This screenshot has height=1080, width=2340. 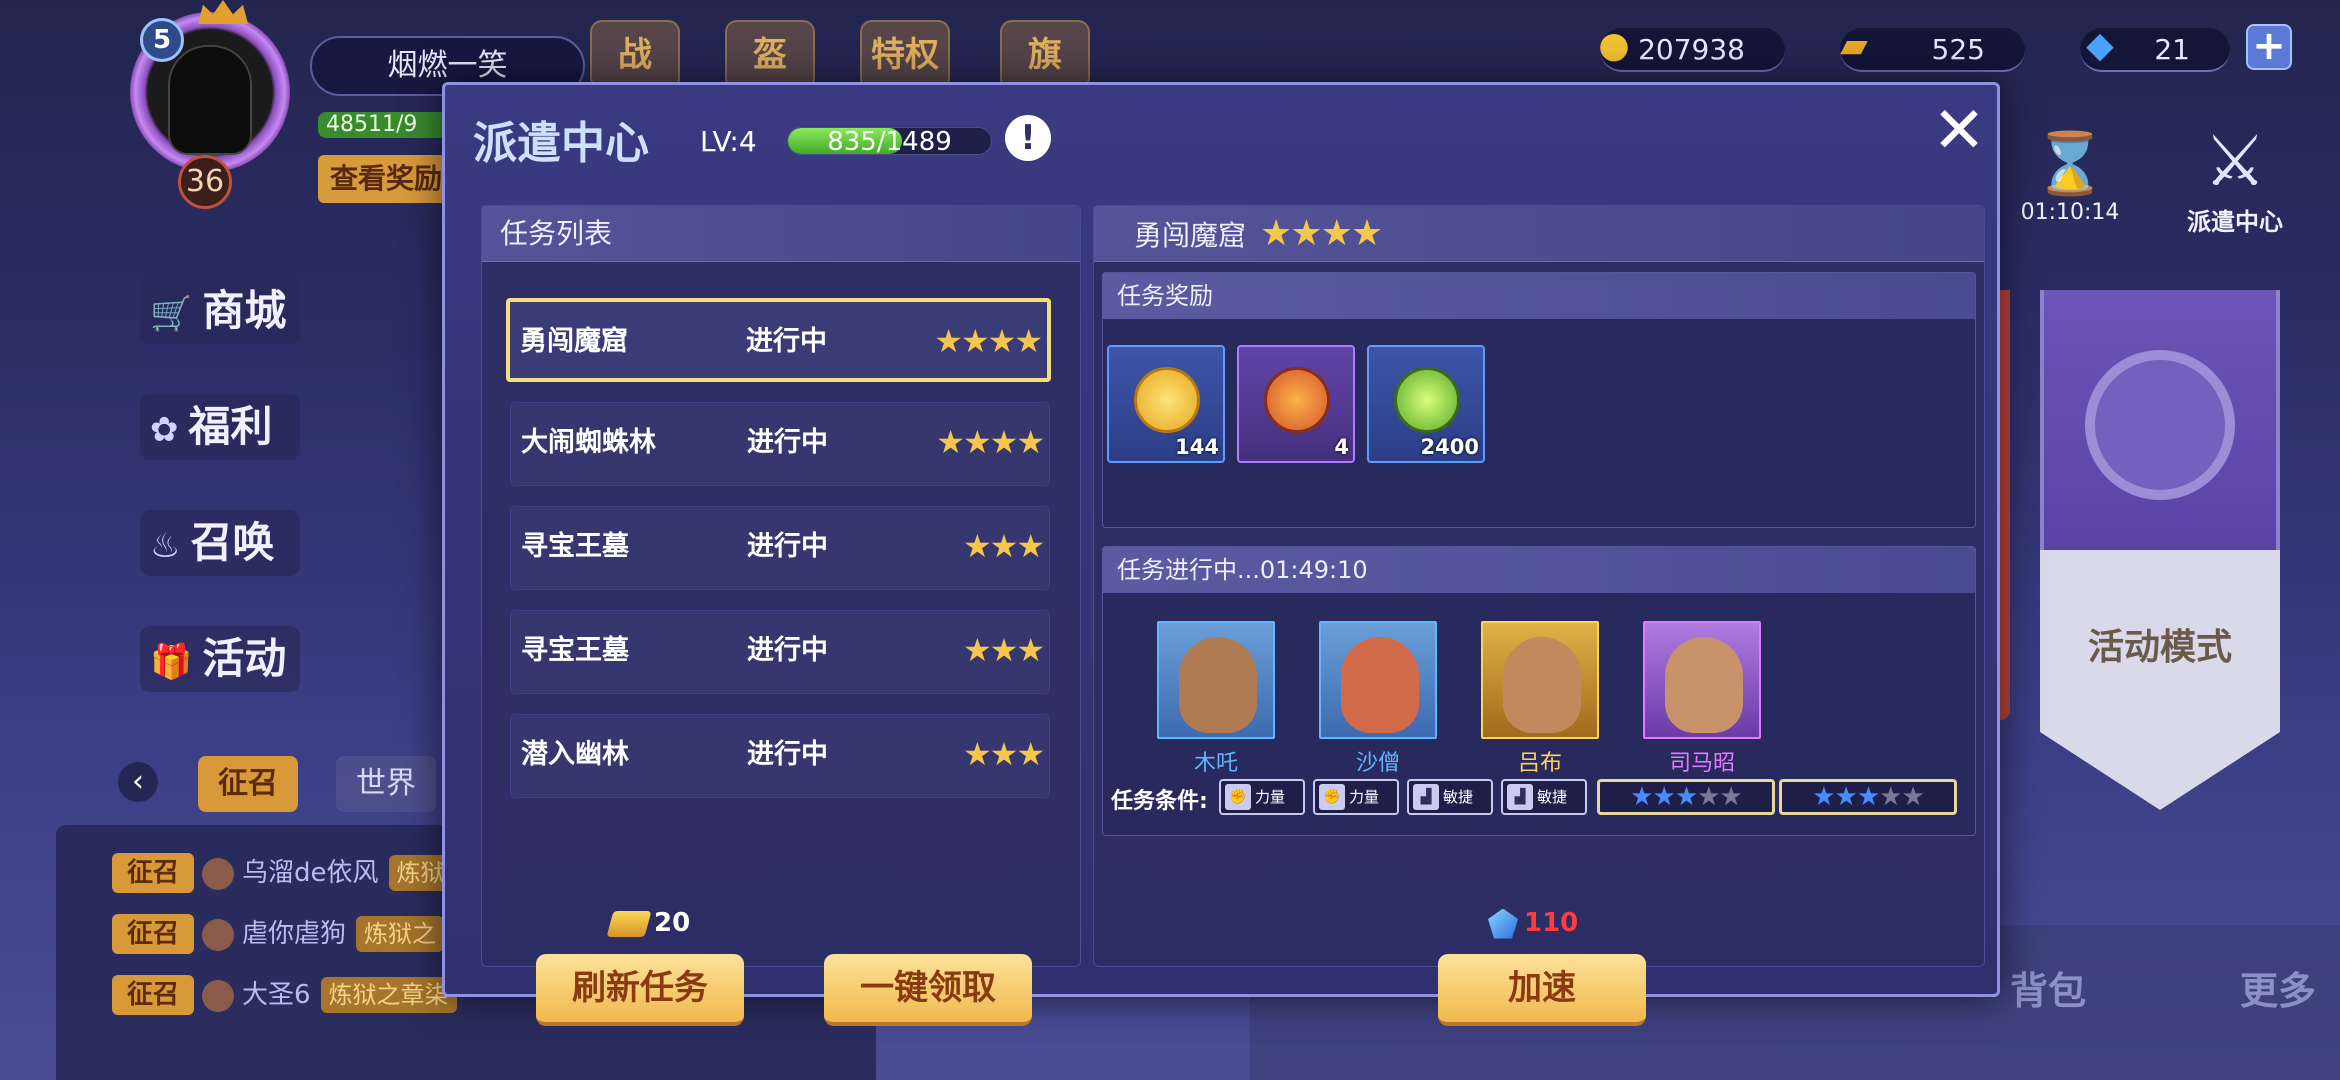 What do you see at coordinates (278, 934) in the screenshot?
I see `chat-message: 征召 虐你虐狗 炼狱之` at bounding box center [278, 934].